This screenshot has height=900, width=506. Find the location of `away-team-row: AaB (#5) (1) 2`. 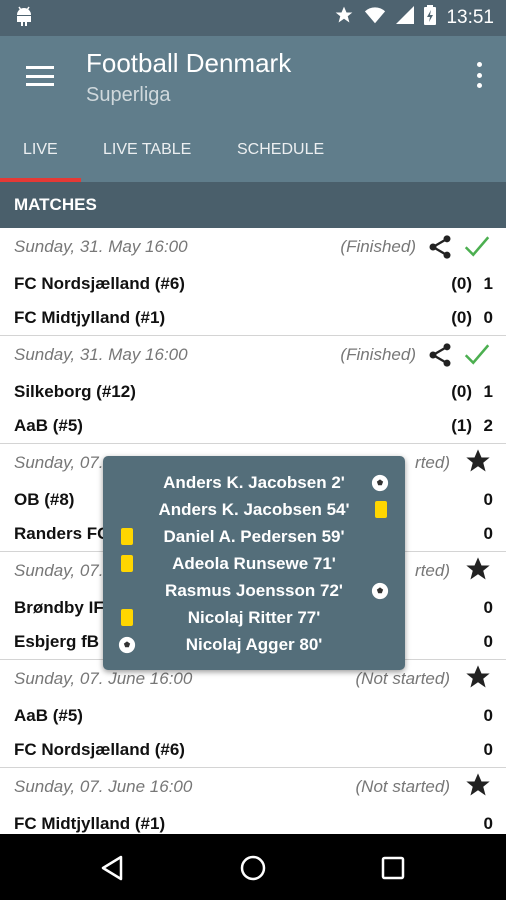

away-team-row: AaB (#5) (1) 2 is located at coordinates (253, 425).